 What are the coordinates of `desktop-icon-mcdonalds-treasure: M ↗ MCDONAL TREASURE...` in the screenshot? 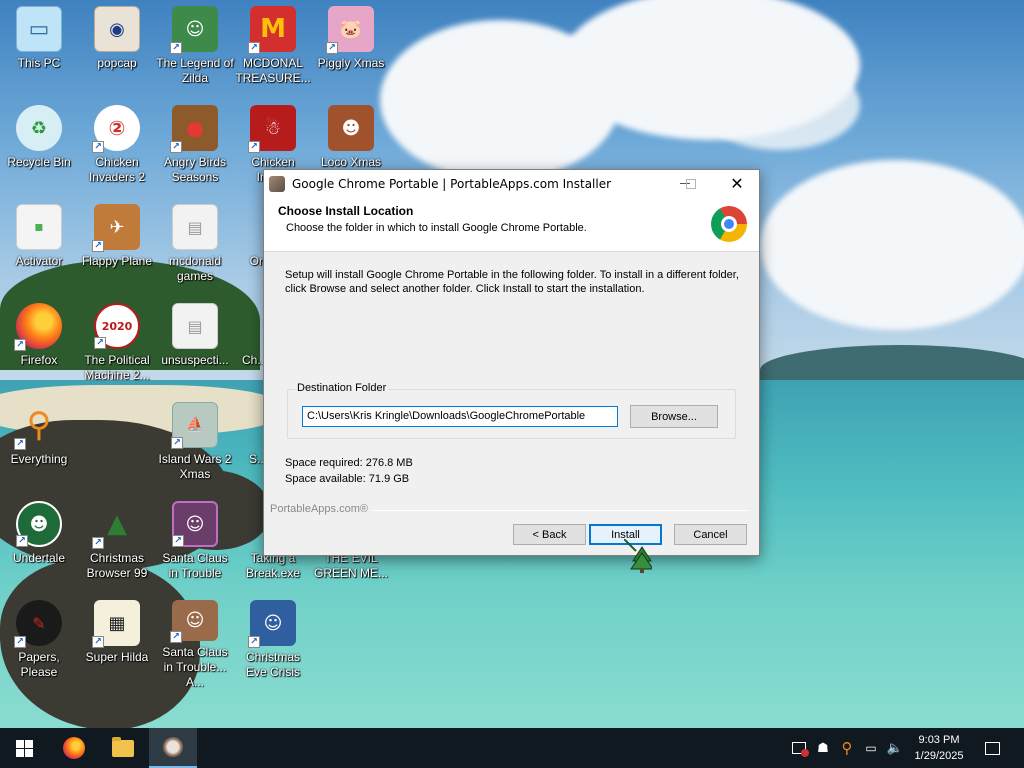 It's located at (273, 48).